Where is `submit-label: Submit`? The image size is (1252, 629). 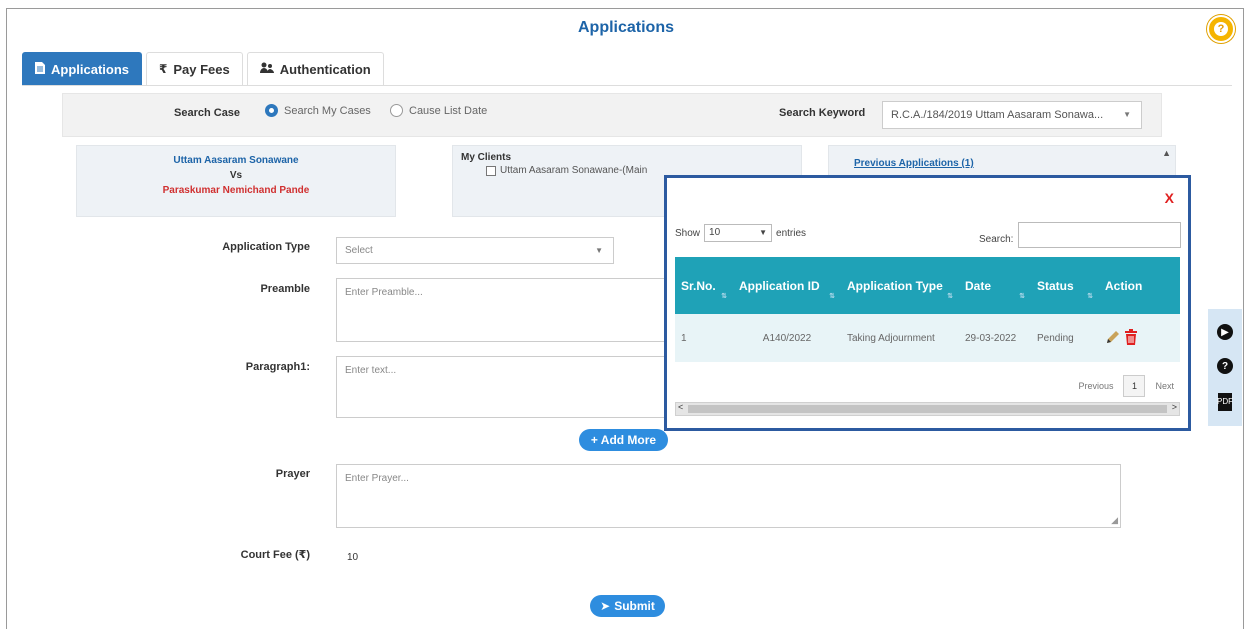
submit-label: Submit is located at coordinates (634, 606).